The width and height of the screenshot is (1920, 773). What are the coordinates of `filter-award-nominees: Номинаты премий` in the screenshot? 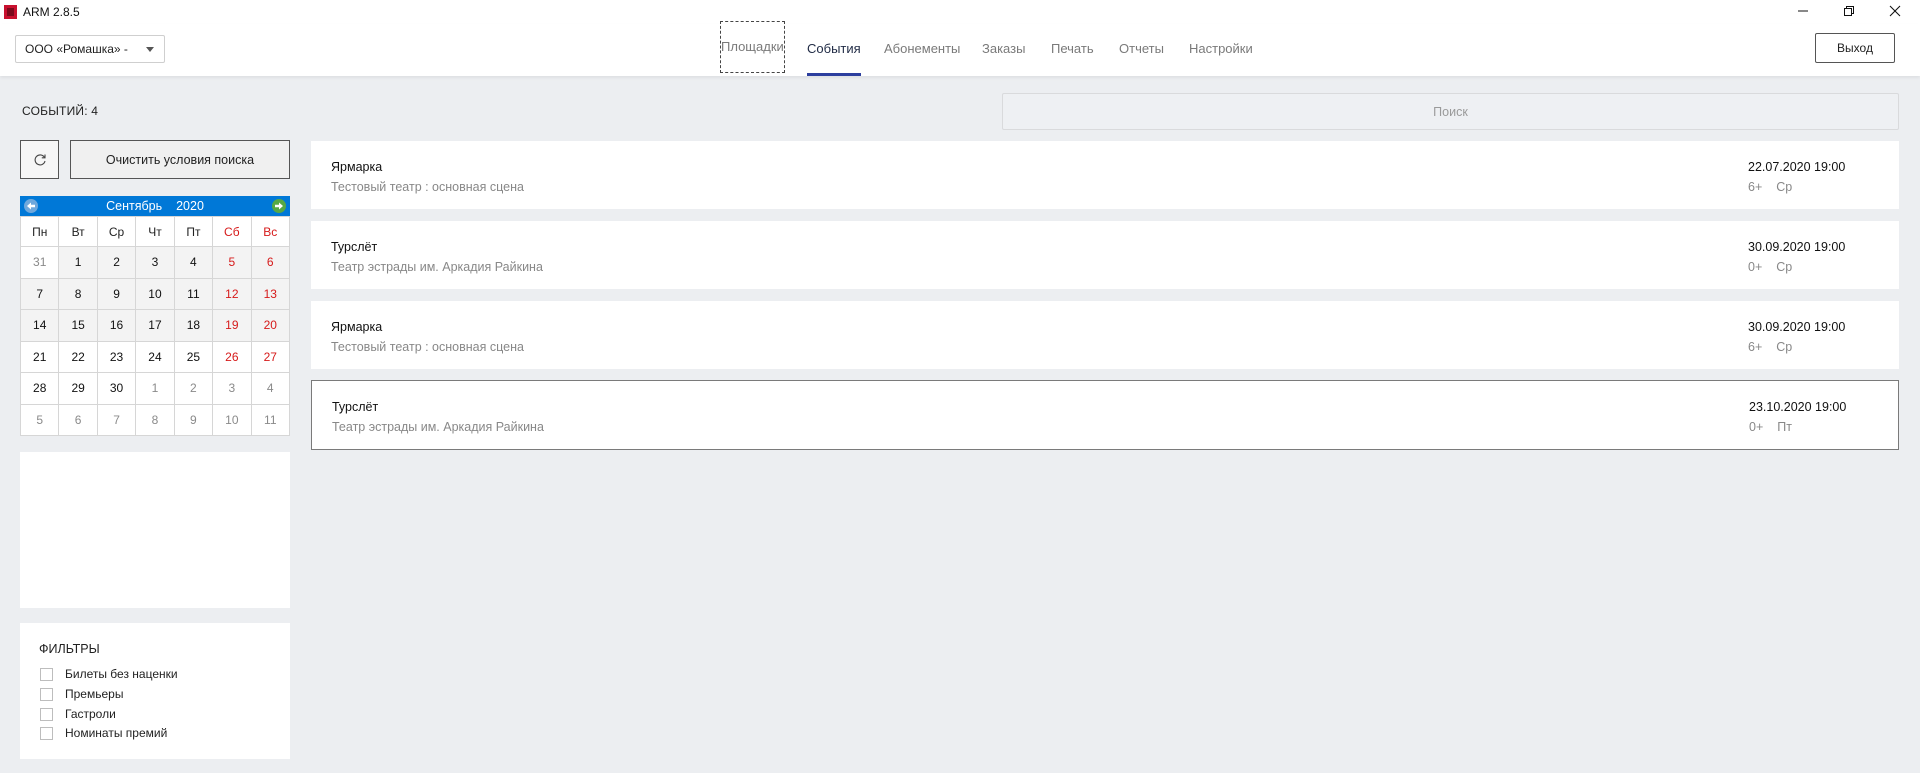 It's located at (103, 733).